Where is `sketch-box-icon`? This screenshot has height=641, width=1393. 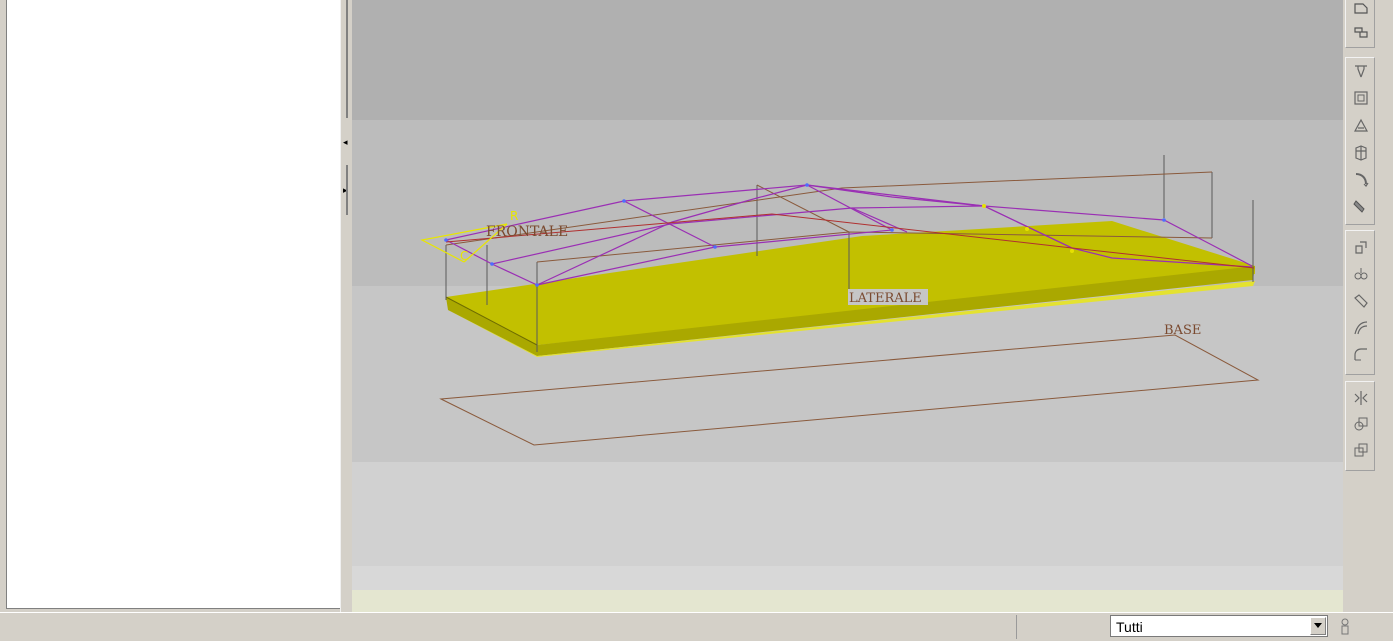
sketch-box-icon is located at coordinates (1361, 98).